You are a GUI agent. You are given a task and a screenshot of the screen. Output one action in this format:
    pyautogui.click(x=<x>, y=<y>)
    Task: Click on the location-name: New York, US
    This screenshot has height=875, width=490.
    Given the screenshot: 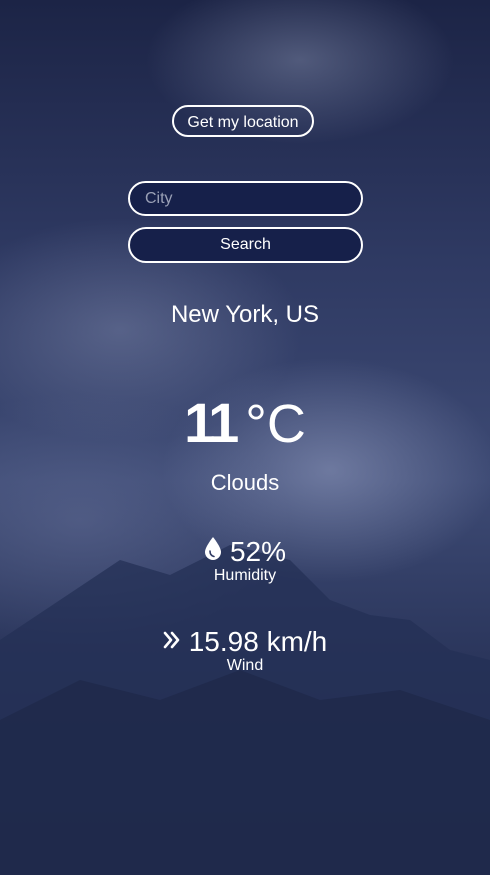 What is the action you would take?
    pyautogui.click(x=245, y=314)
    